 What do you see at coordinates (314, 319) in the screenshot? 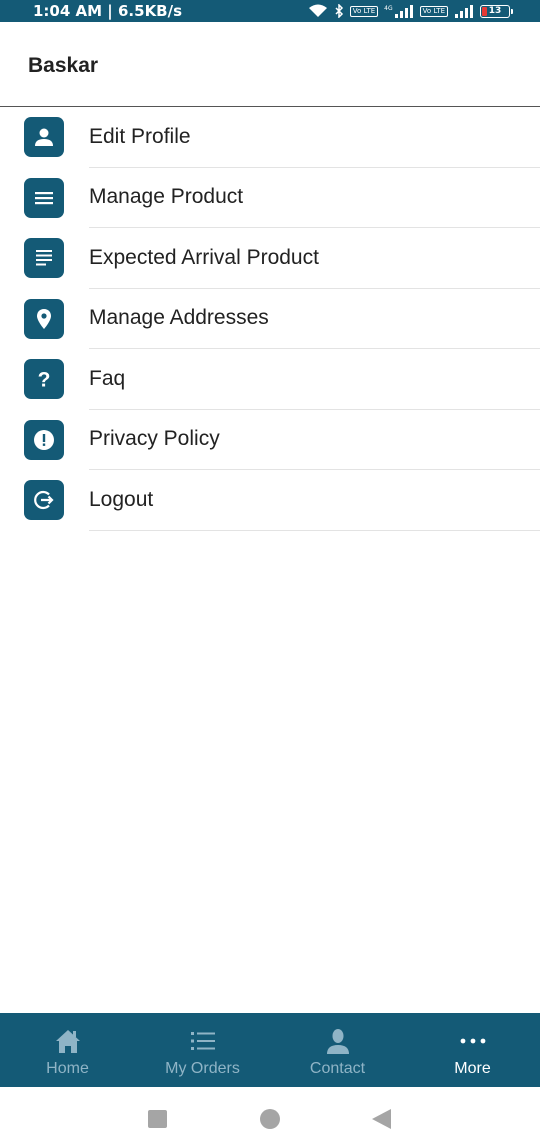
I see `menu-item-label: Manage Addresses` at bounding box center [314, 319].